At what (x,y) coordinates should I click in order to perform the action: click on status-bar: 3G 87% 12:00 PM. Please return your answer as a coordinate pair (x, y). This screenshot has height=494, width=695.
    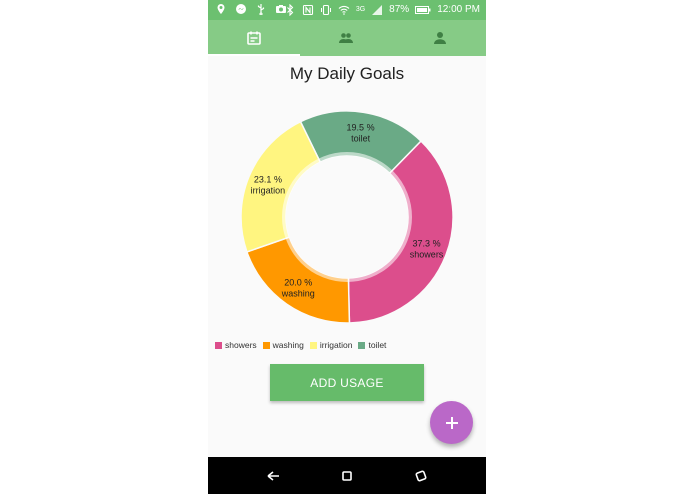
    Looking at the image, I should click on (347, 10).